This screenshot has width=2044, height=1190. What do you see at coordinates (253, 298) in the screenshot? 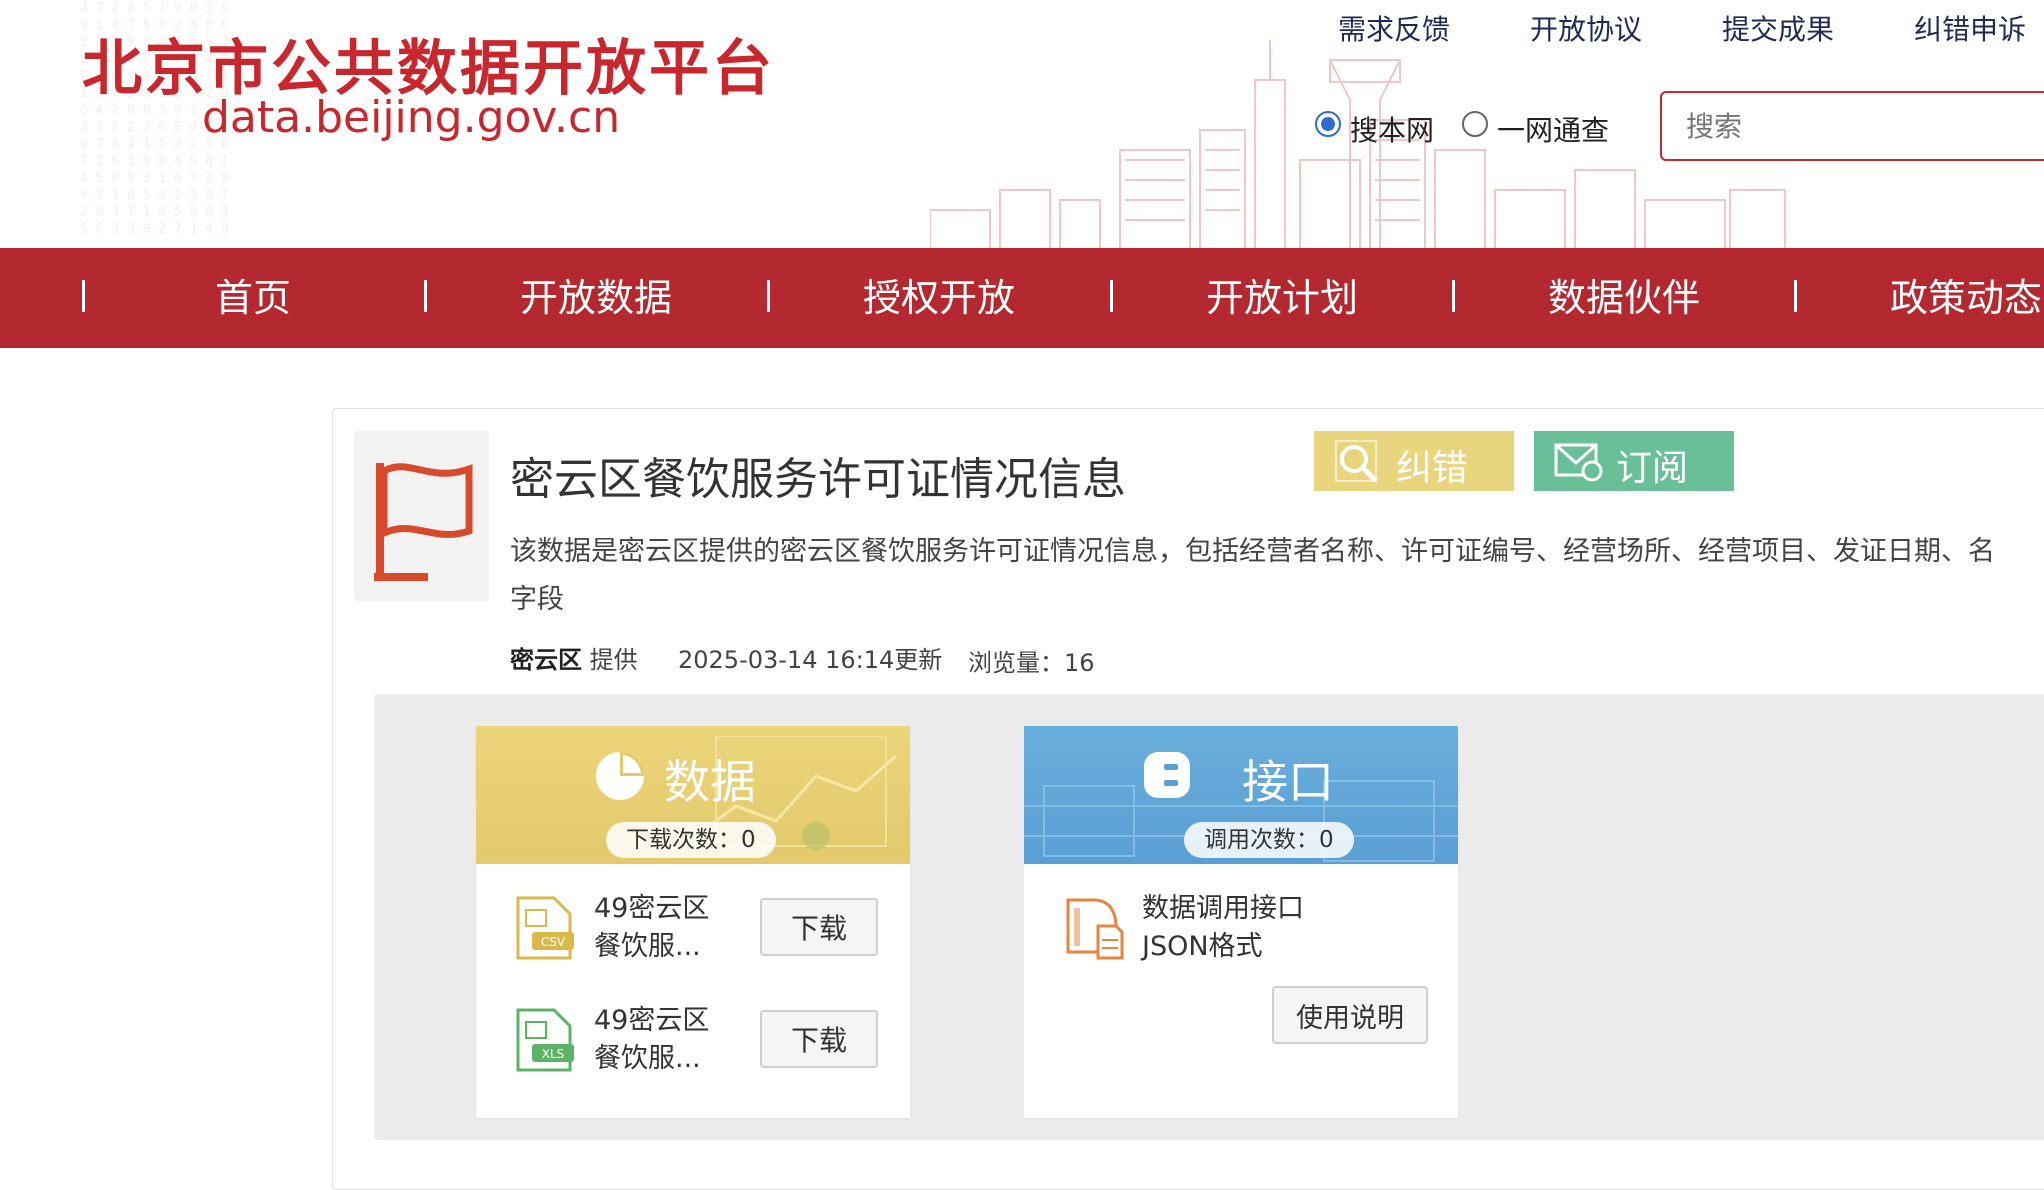
I see `nav-item-home: 首页` at bounding box center [253, 298].